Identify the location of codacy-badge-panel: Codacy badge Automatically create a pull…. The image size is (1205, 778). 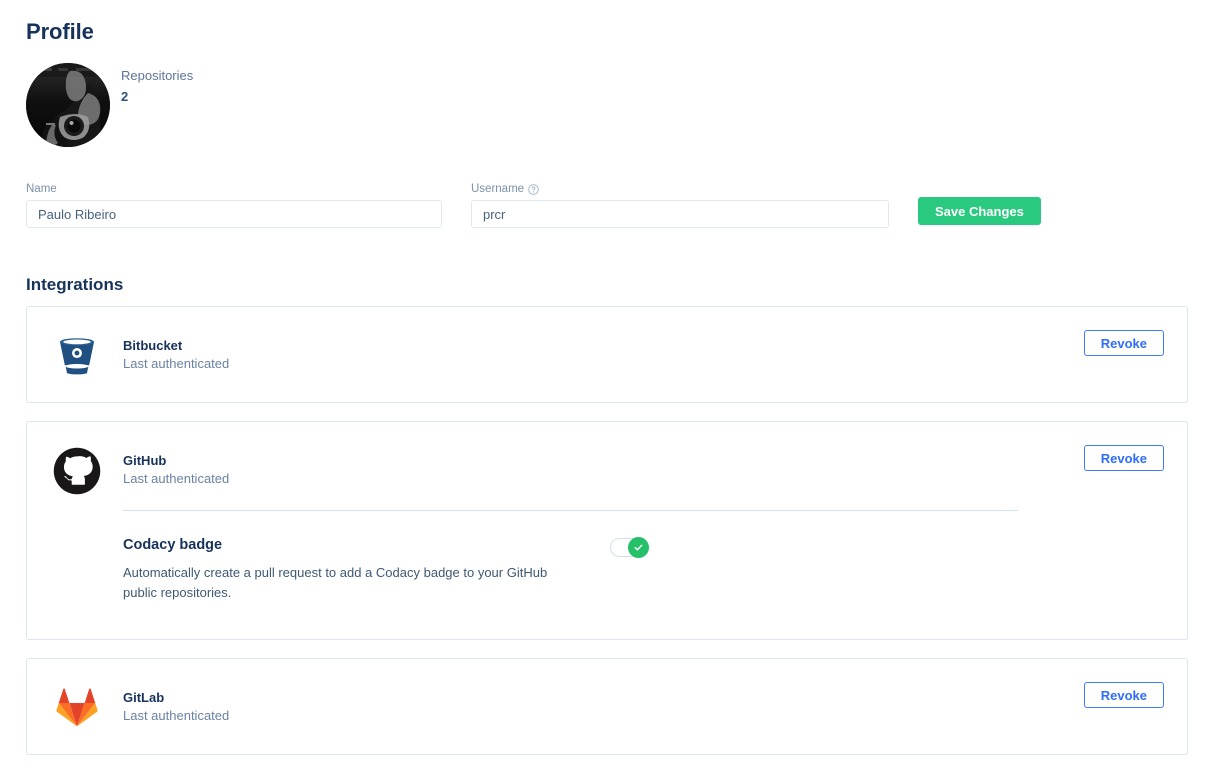
(643, 569).